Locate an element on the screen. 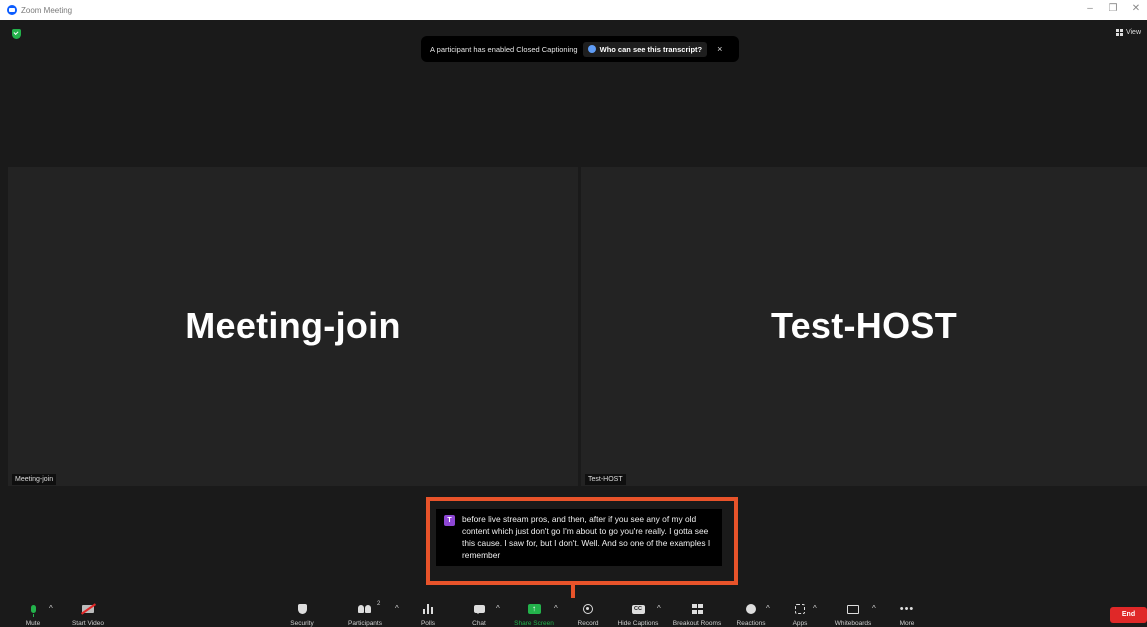 The width and height of the screenshot is (1147, 627). participants-icon is located at coordinates (365, 609).